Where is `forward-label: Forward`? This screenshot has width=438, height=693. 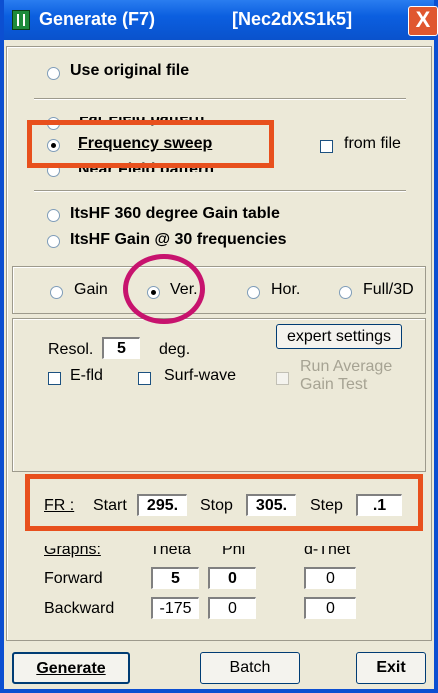
forward-label: Forward is located at coordinates (73, 578).